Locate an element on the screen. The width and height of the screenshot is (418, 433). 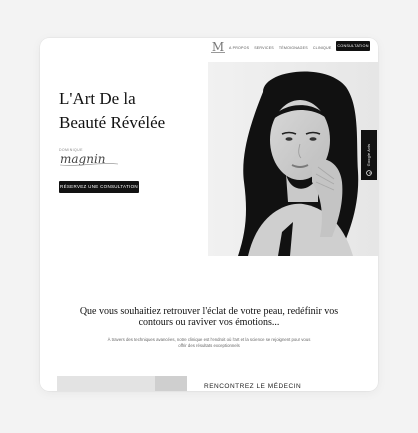
main-nav: A propos Services Témoignages Clinique is located at coordinates (280, 48).